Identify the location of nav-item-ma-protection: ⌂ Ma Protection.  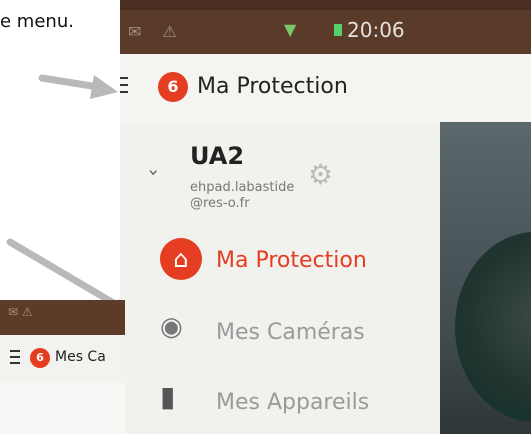
(290, 263).